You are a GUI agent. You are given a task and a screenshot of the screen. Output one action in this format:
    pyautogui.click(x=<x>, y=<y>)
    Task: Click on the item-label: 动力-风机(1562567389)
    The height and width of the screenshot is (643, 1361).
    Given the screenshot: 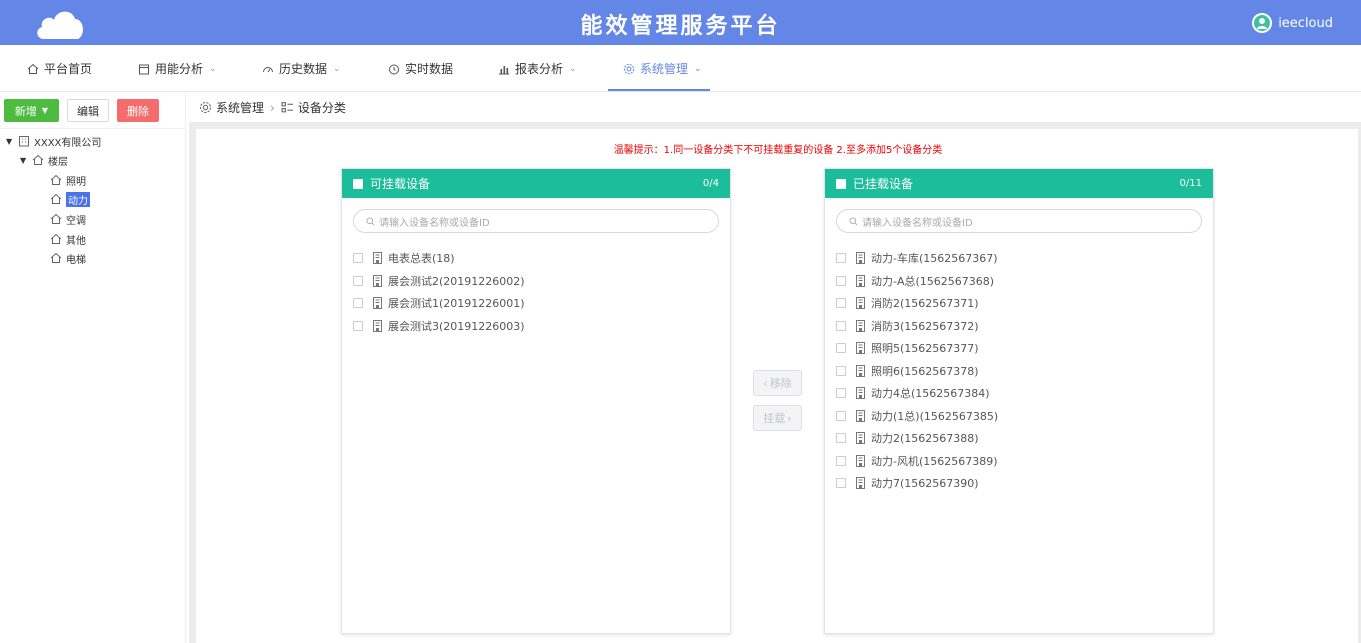 What is the action you would take?
    pyautogui.click(x=934, y=461)
    